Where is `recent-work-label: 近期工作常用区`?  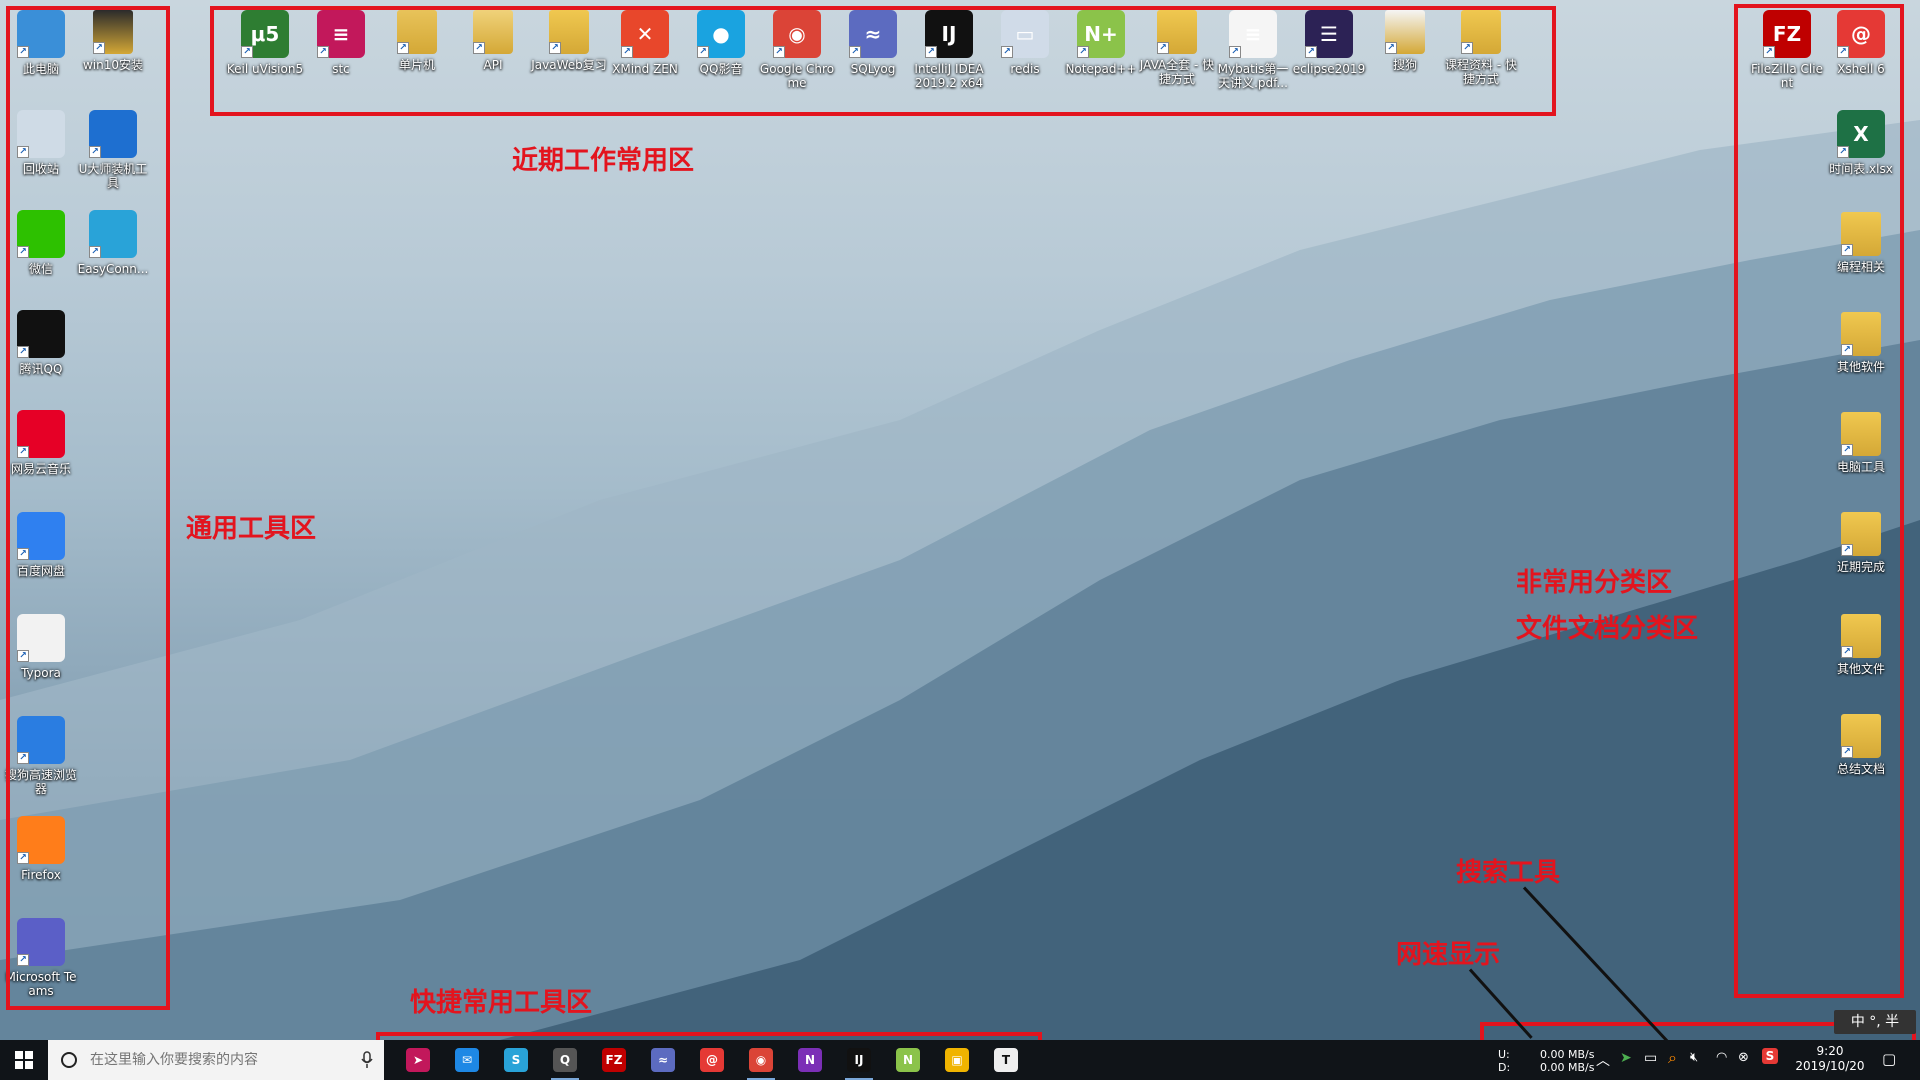 recent-work-label: 近期工作常用区 is located at coordinates (603, 161).